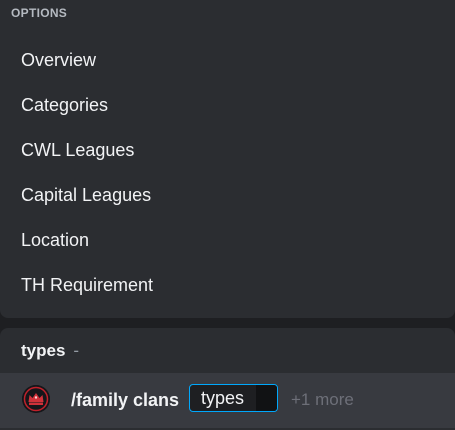 Image resolution: width=455 pixels, height=430 pixels. What do you see at coordinates (76, 350) in the screenshot?
I see `parameter-description-dash: -` at bounding box center [76, 350].